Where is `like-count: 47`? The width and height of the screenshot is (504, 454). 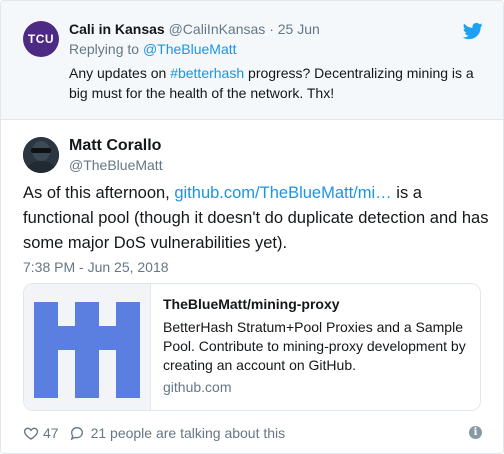 like-count: 47 is located at coordinates (51, 433).